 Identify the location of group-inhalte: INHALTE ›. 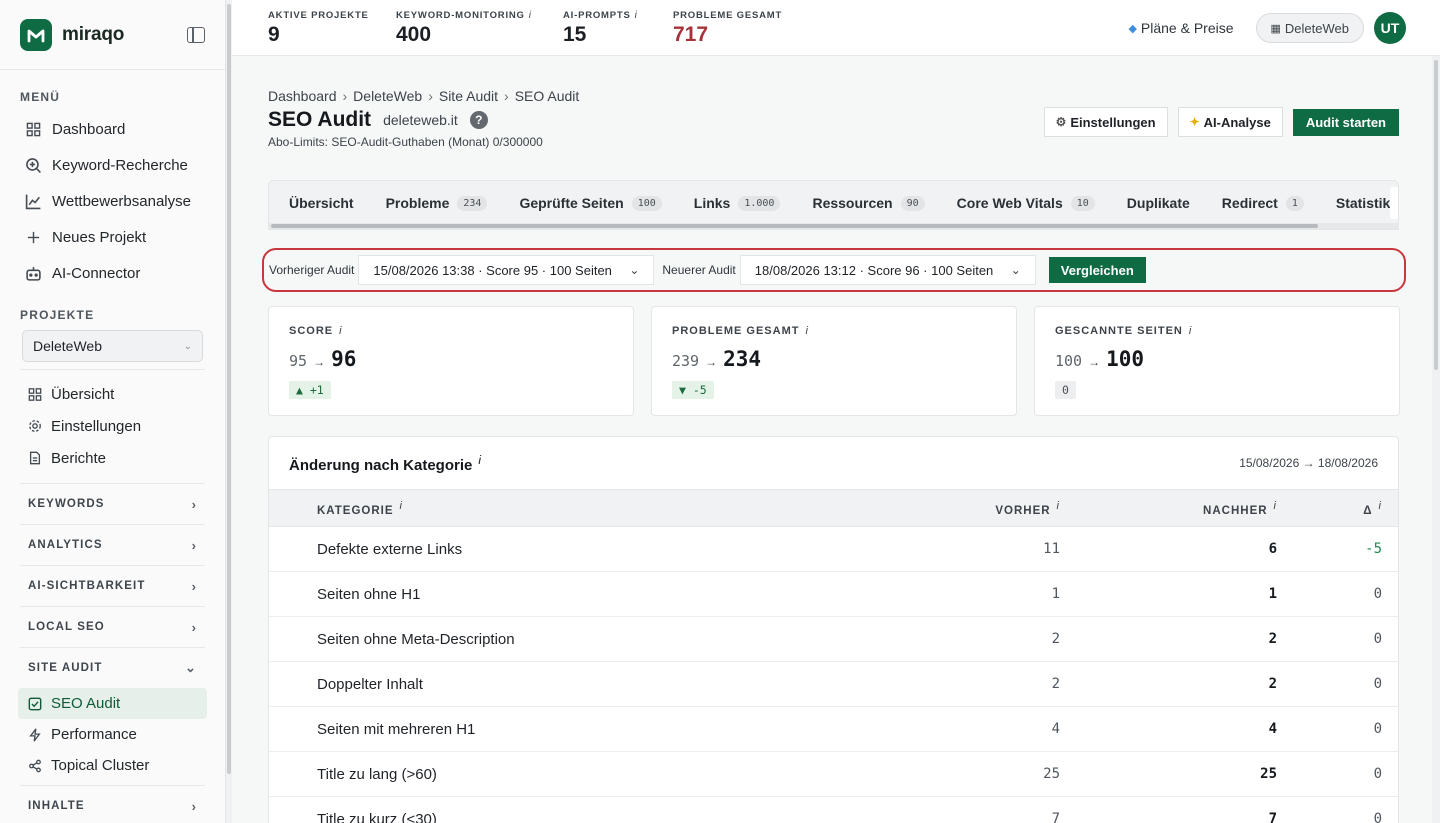
(112, 804).